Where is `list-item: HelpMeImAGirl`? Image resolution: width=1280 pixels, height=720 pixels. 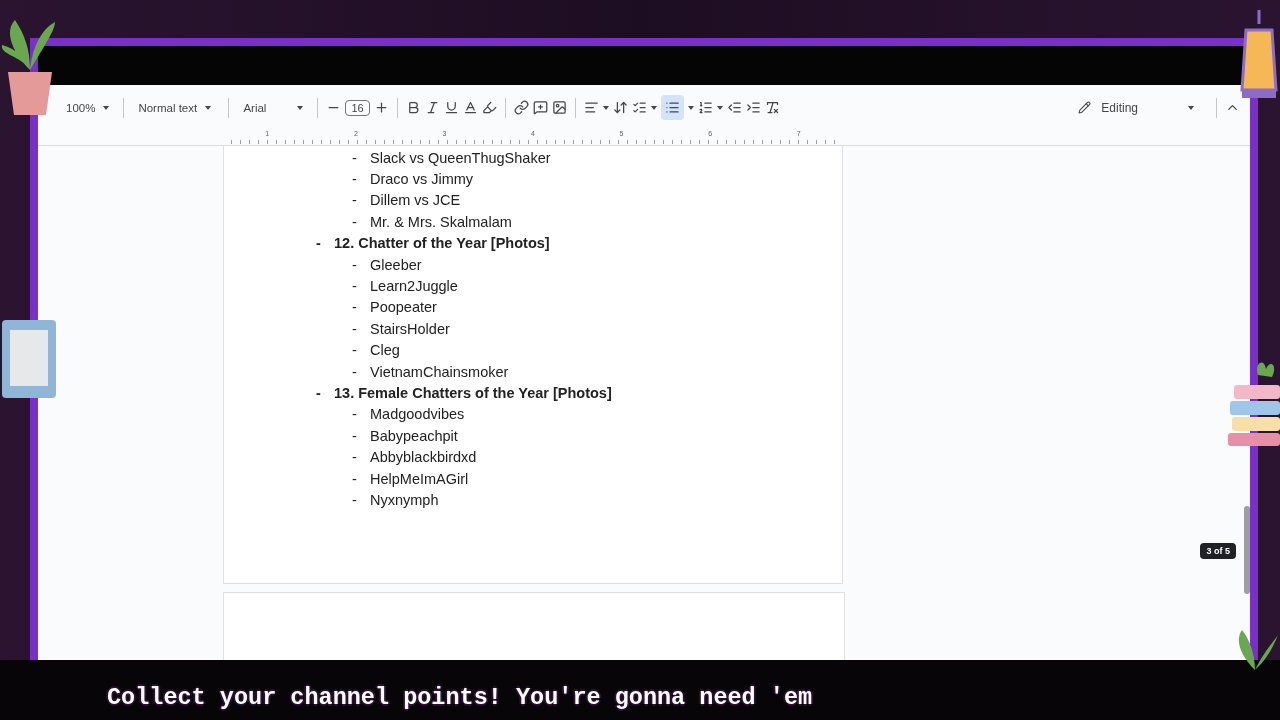
list-item: HelpMeImAGirl is located at coordinates (419, 478).